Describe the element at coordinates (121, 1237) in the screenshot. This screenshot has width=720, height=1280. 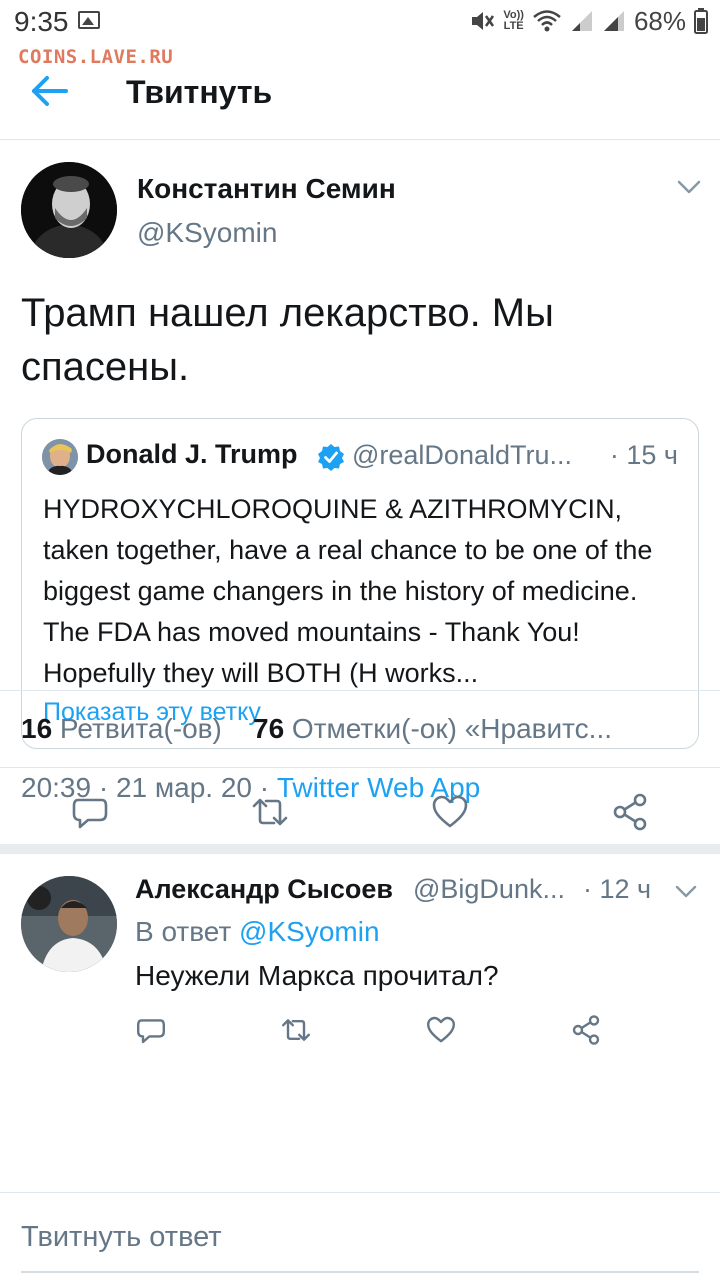
I see `reply-input: Твитнуть ответ` at that location.